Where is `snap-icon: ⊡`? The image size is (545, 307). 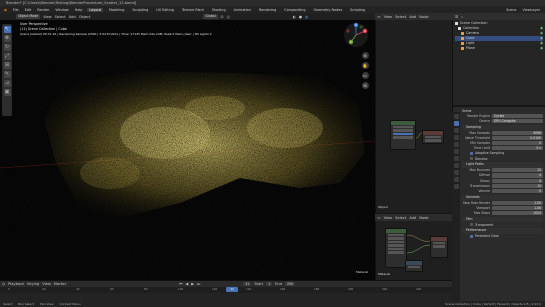
snap-icon: ⊡ is located at coordinates (222, 17).